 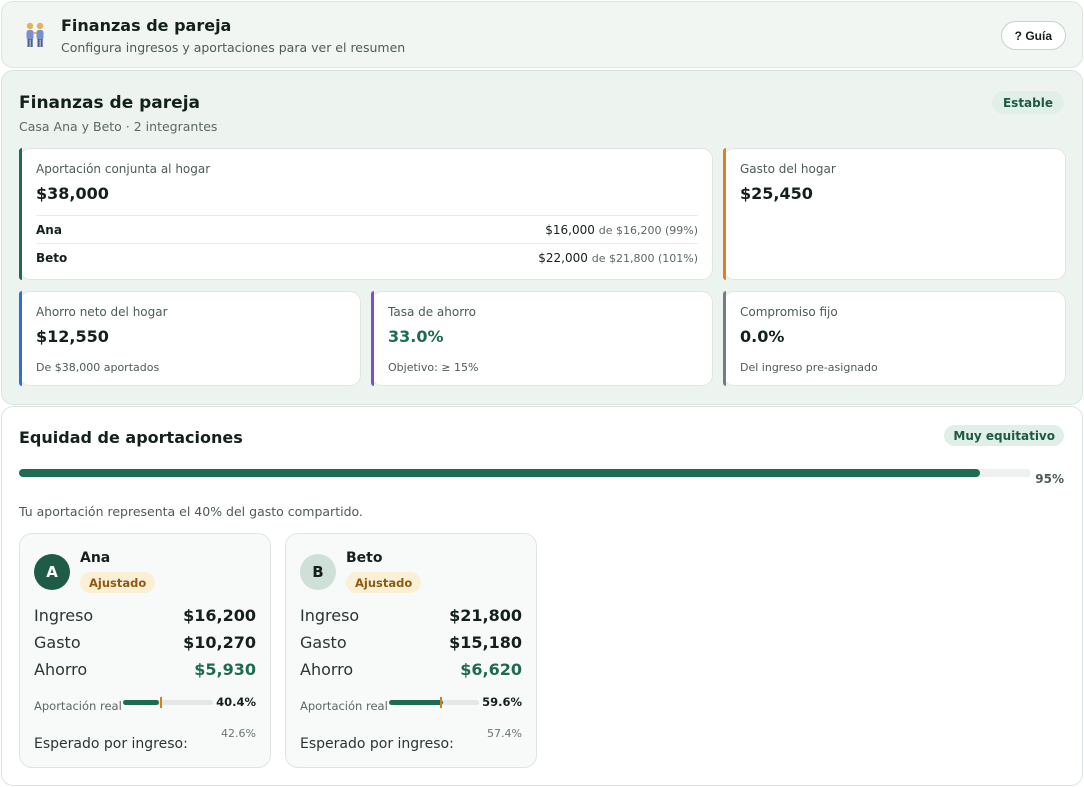 I want to click on joint-contribution-value: $38,000, so click(x=72, y=193).